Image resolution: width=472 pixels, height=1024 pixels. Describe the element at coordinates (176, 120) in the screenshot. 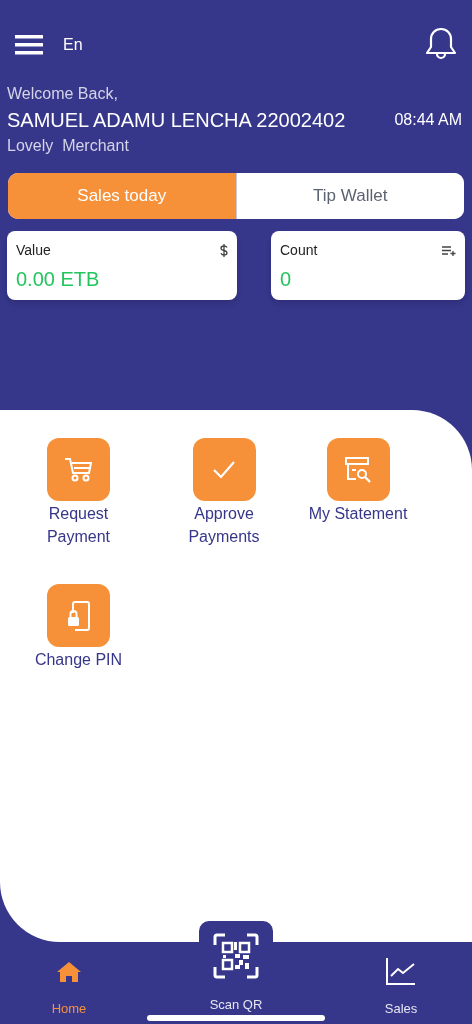

I see `merchant-name: SAMUEL ADAMU LENCHA 22002402` at that location.